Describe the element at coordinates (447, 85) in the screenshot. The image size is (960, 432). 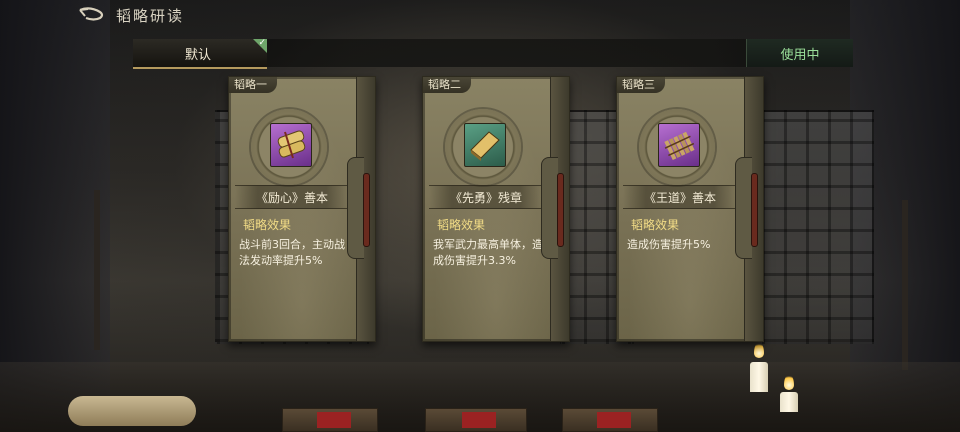
I see `card-tab-label: 韬略二` at that location.